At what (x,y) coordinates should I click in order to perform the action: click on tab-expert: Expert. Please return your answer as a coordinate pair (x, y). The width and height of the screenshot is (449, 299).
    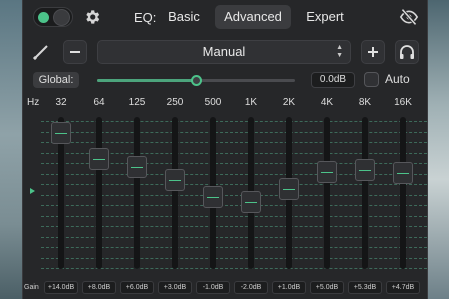
    Looking at the image, I should click on (325, 17).